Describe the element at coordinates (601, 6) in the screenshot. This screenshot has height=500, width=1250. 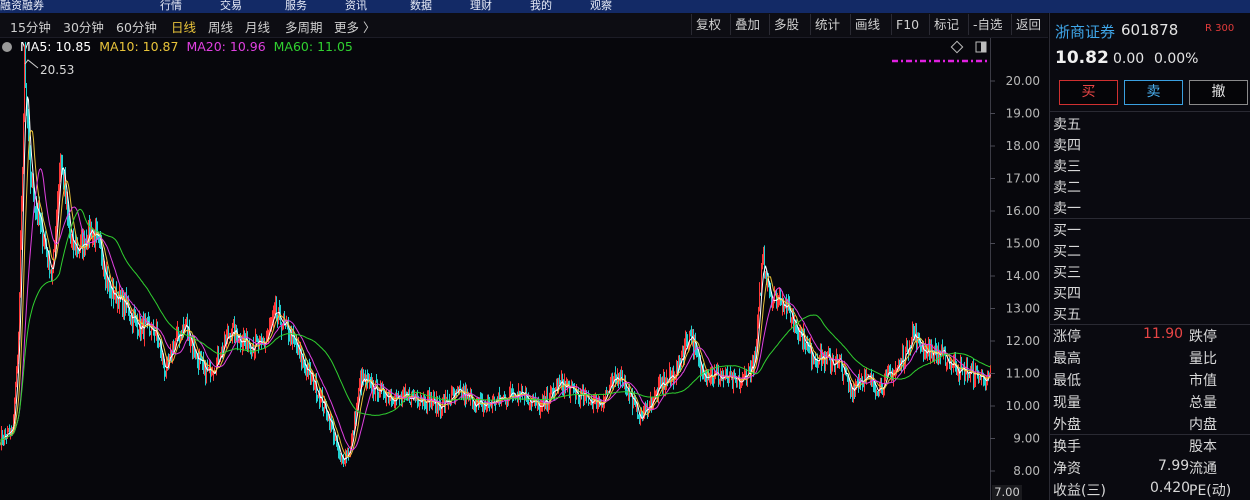
I see `nav-item-8: 观察` at that location.